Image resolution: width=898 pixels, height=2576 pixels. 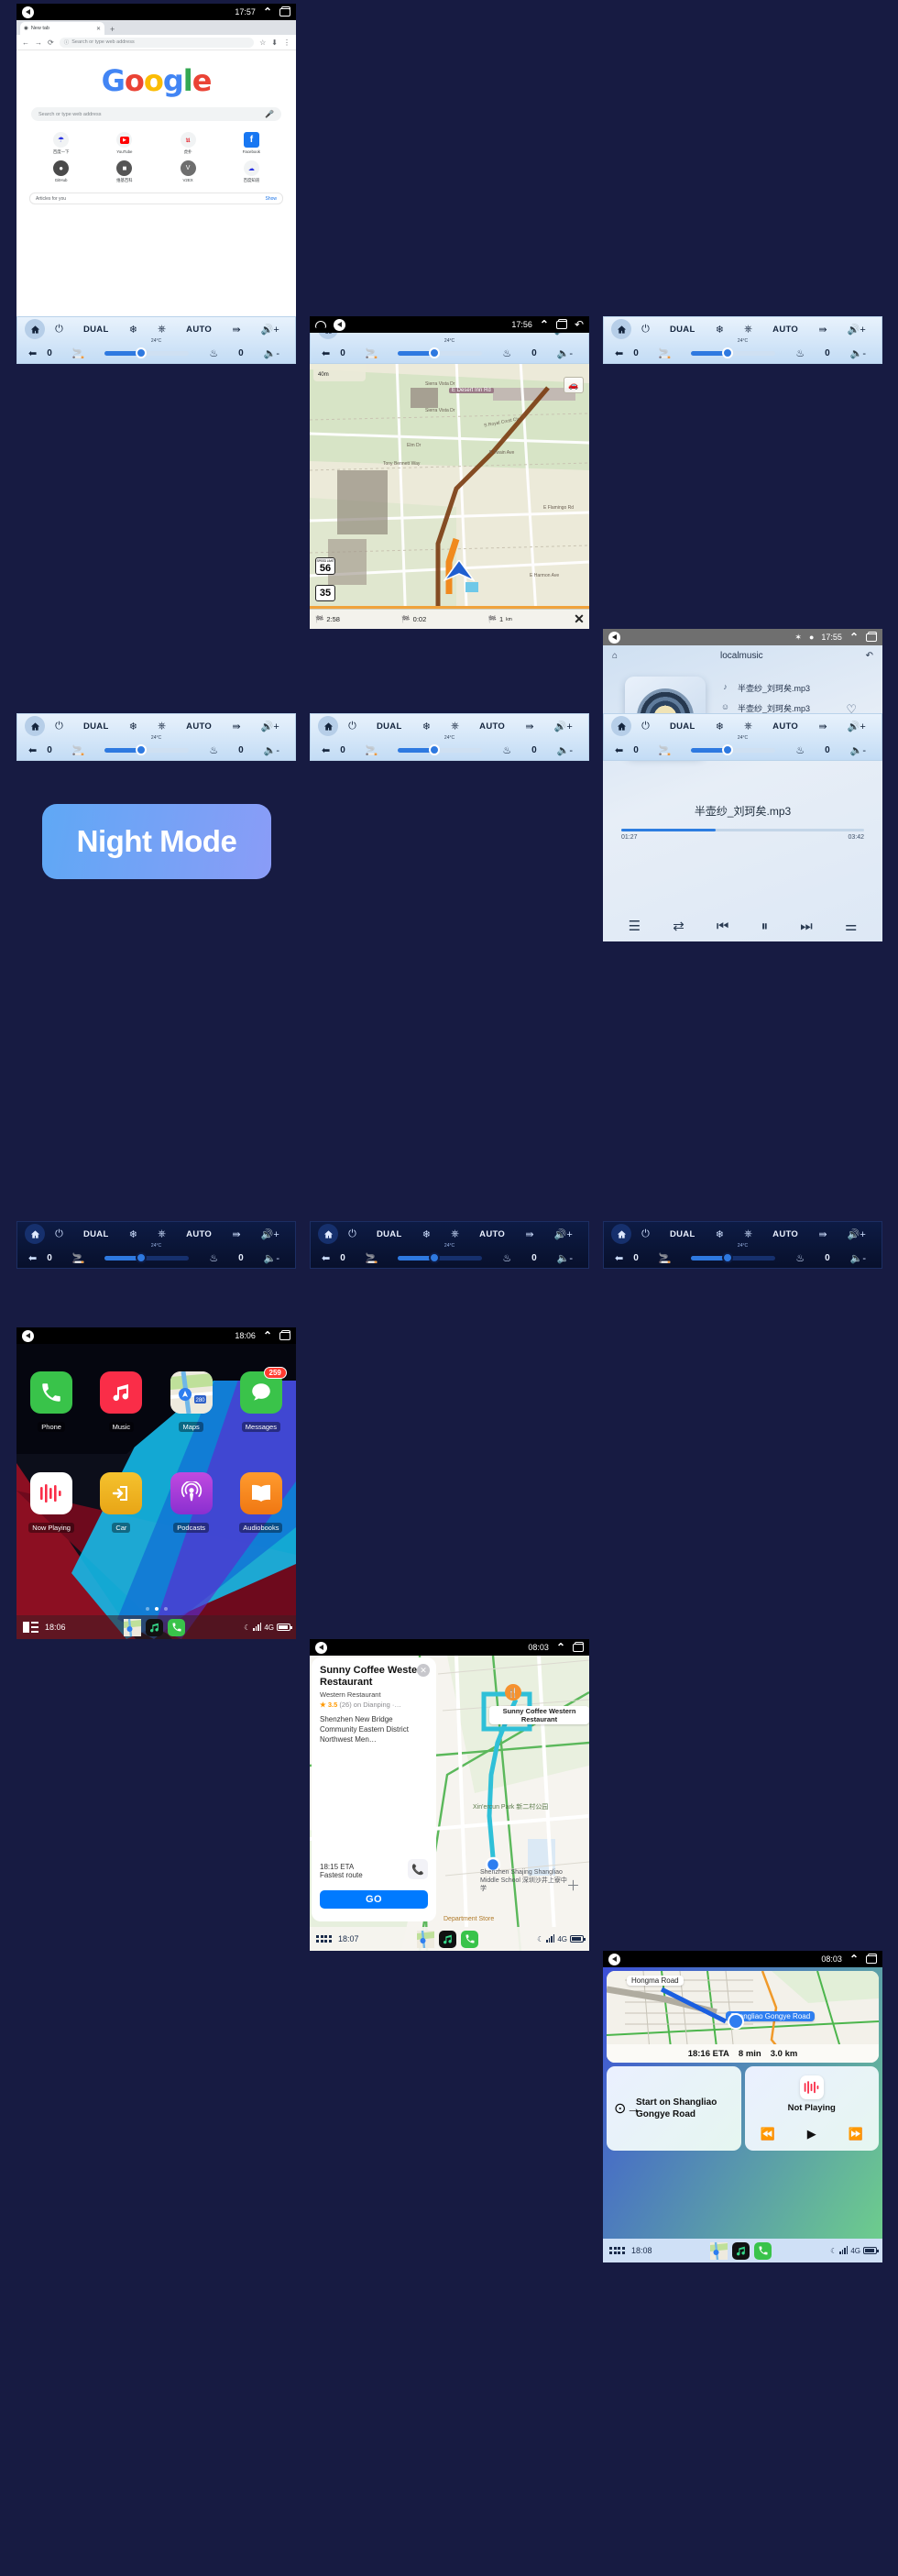 What do you see at coordinates (742, 927) in the screenshot?
I see `playback-controls: ☰ ⇄ ⏮ ⏸ ⏭ ⚌` at bounding box center [742, 927].